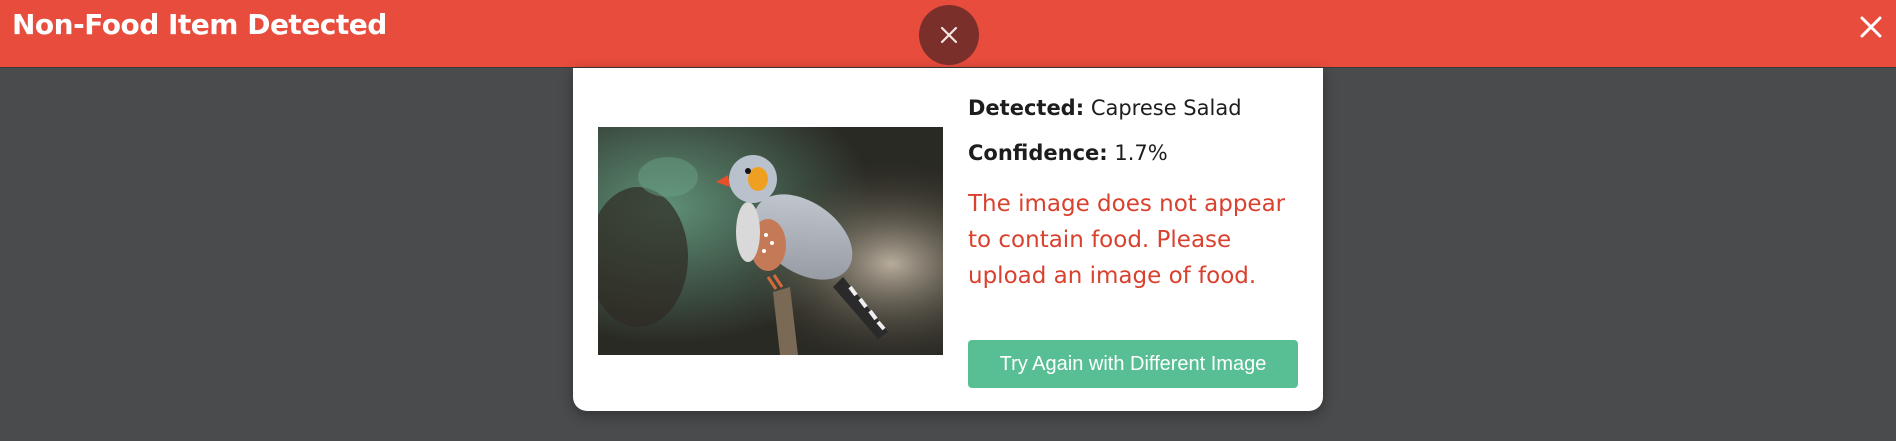 Image resolution: width=1896 pixels, height=441 pixels. I want to click on try-again-button: Try Again with Different Image, so click(1133, 364).